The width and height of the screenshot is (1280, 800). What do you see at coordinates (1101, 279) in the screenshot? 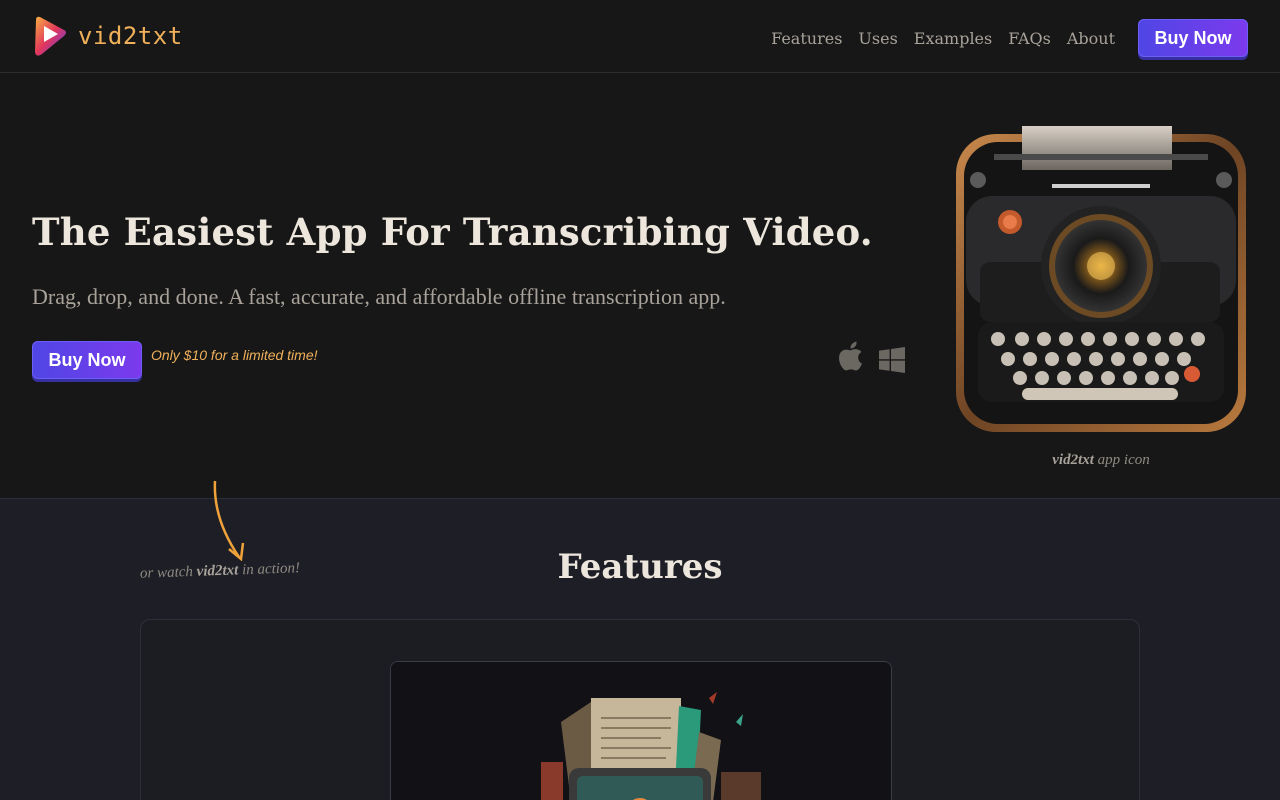
I see `app-icon-image` at bounding box center [1101, 279].